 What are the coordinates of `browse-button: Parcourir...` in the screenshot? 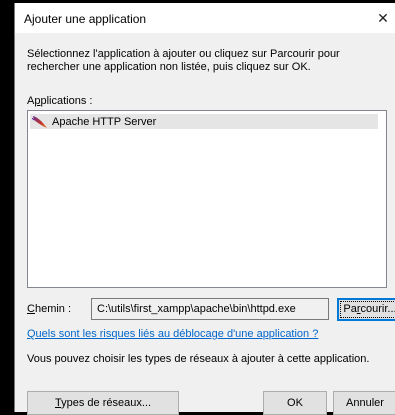 It's located at (366, 309).